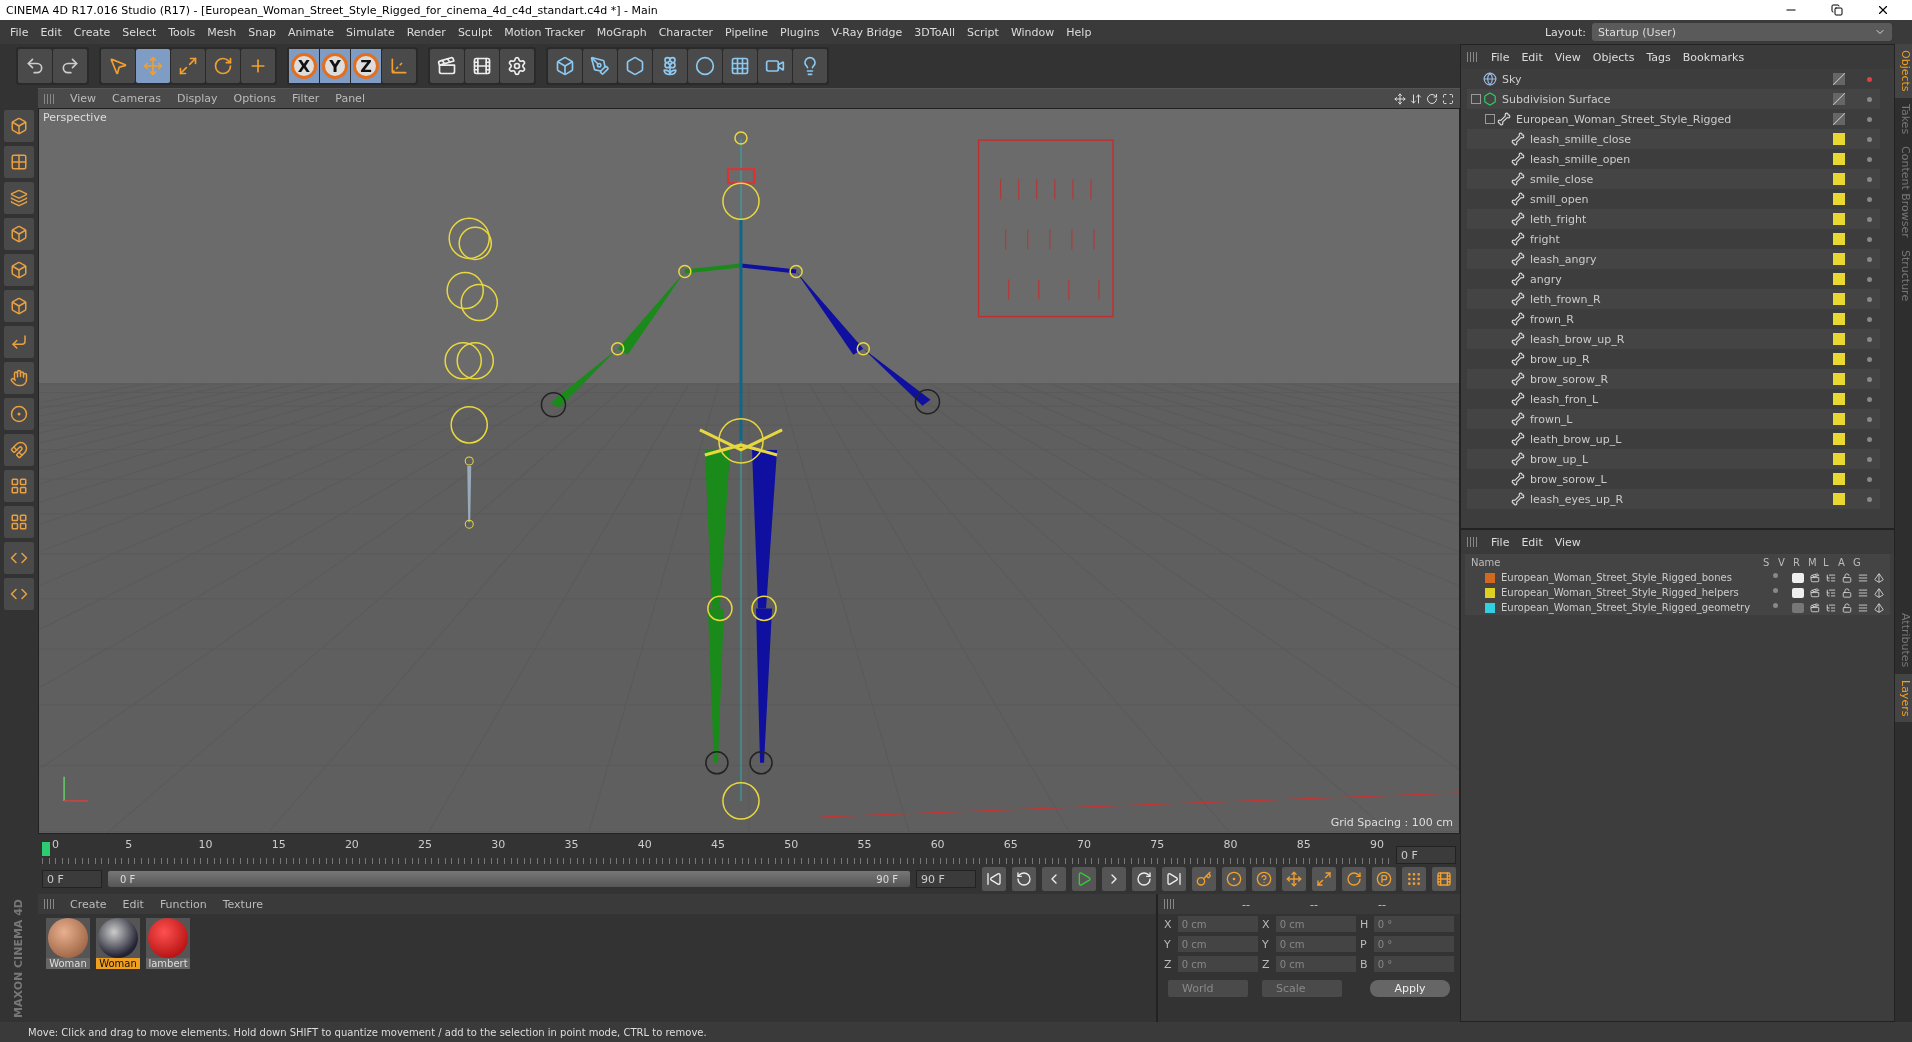  Describe the element at coordinates (242, 904) in the screenshot. I see `menu-item: Texture` at that location.